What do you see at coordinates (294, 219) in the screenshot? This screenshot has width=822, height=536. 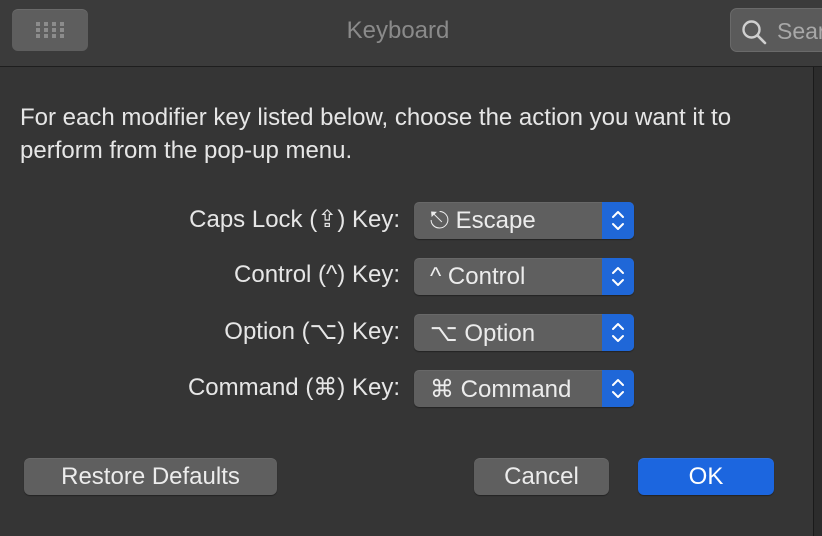 I see `caps-lock-label: Caps Lock (⇪) Key:` at bounding box center [294, 219].